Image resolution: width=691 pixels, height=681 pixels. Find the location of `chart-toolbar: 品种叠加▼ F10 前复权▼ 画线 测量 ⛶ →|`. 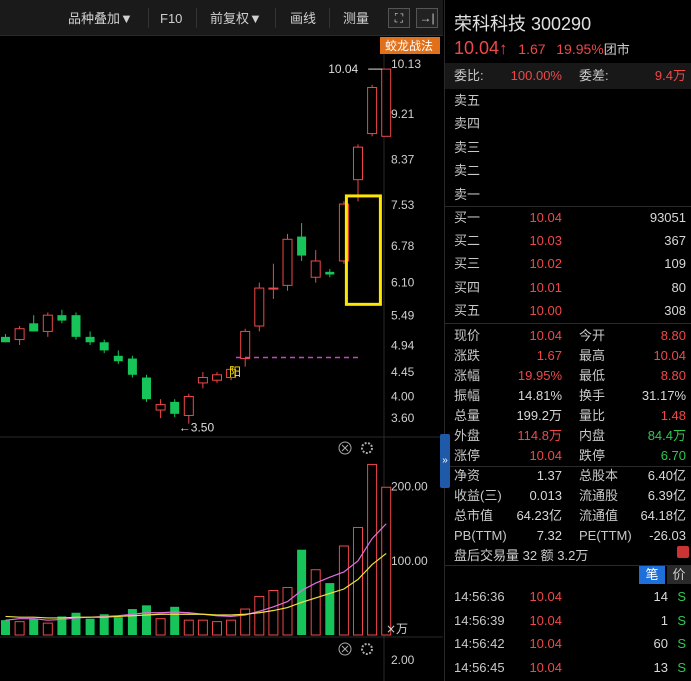

chart-toolbar: 品种叠加▼ F10 前复权▼ 画线 测量 ⛶ →| is located at coordinates (221, 18).